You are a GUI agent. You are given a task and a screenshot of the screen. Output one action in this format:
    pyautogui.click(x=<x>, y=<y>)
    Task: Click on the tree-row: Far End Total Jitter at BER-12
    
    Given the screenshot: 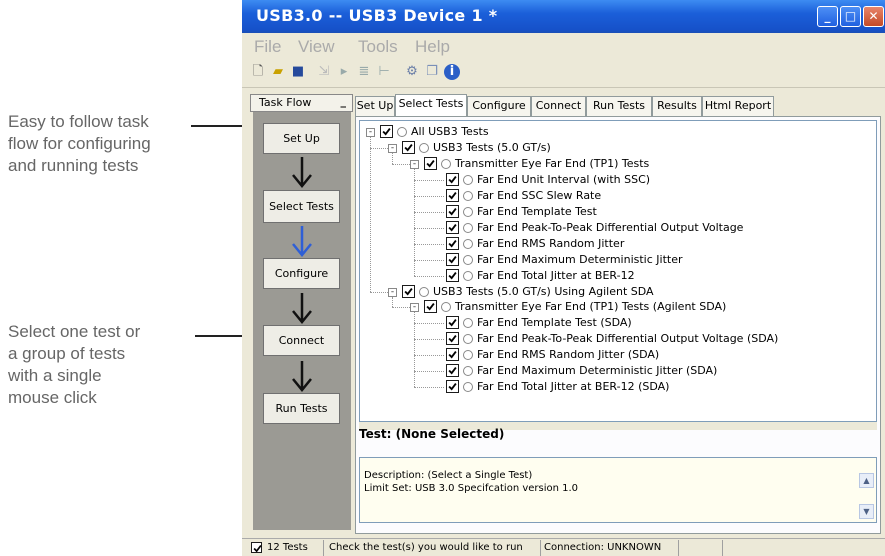 What is the action you would take?
    pyautogui.click(x=615, y=276)
    